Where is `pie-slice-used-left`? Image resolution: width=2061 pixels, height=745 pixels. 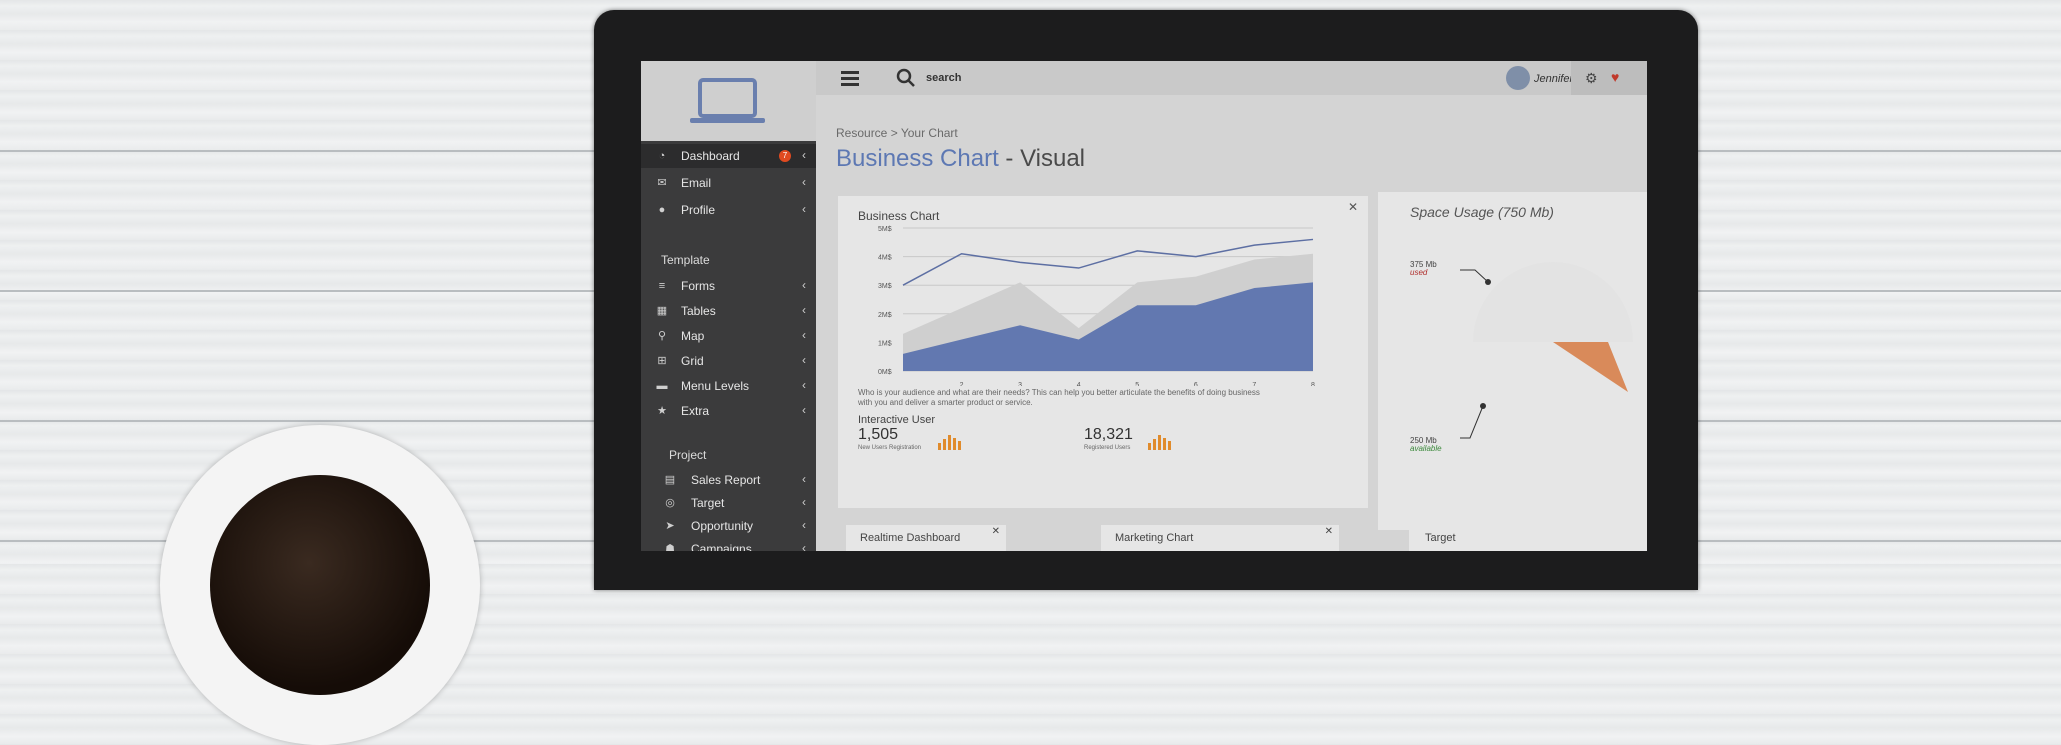
pie-slice-used-left is located at coordinates (1513, 302).